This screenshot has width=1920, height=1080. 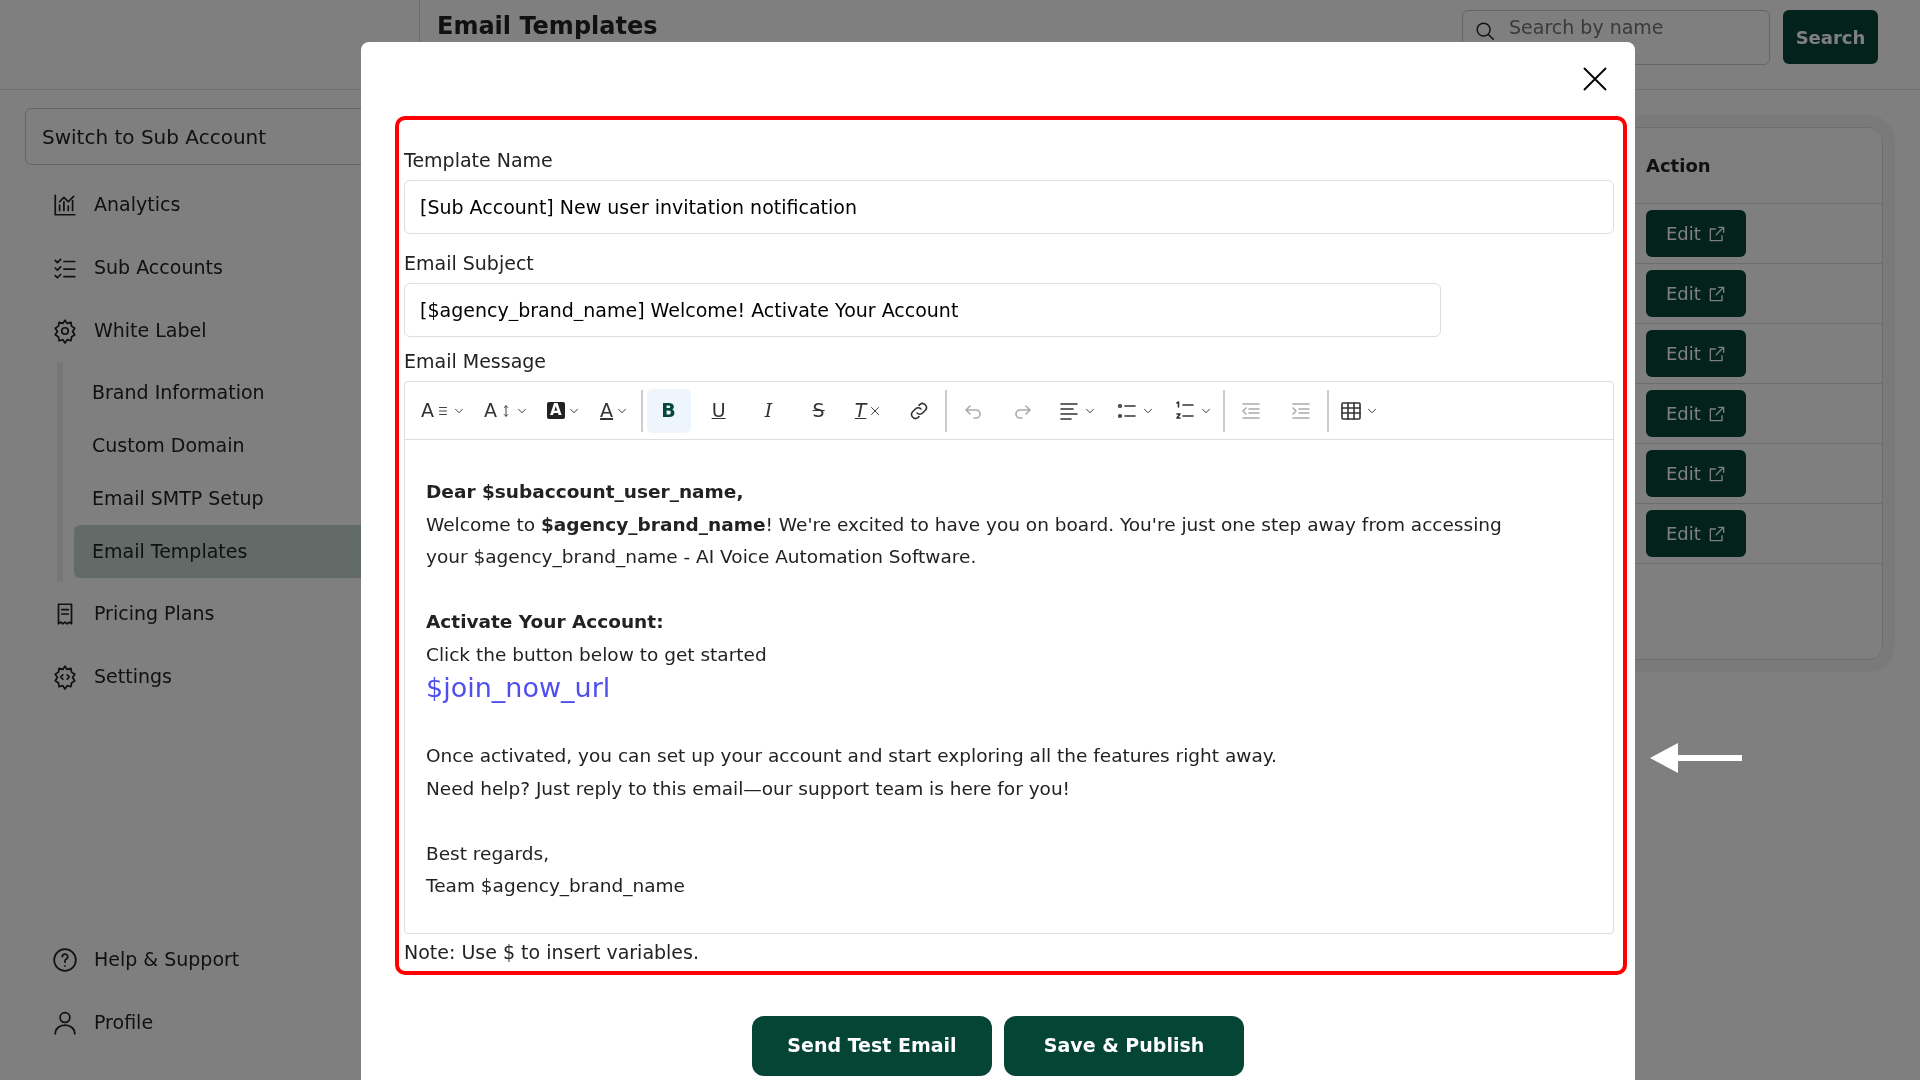 I want to click on sidebar-item: Profile, so click(x=209, y=1022).